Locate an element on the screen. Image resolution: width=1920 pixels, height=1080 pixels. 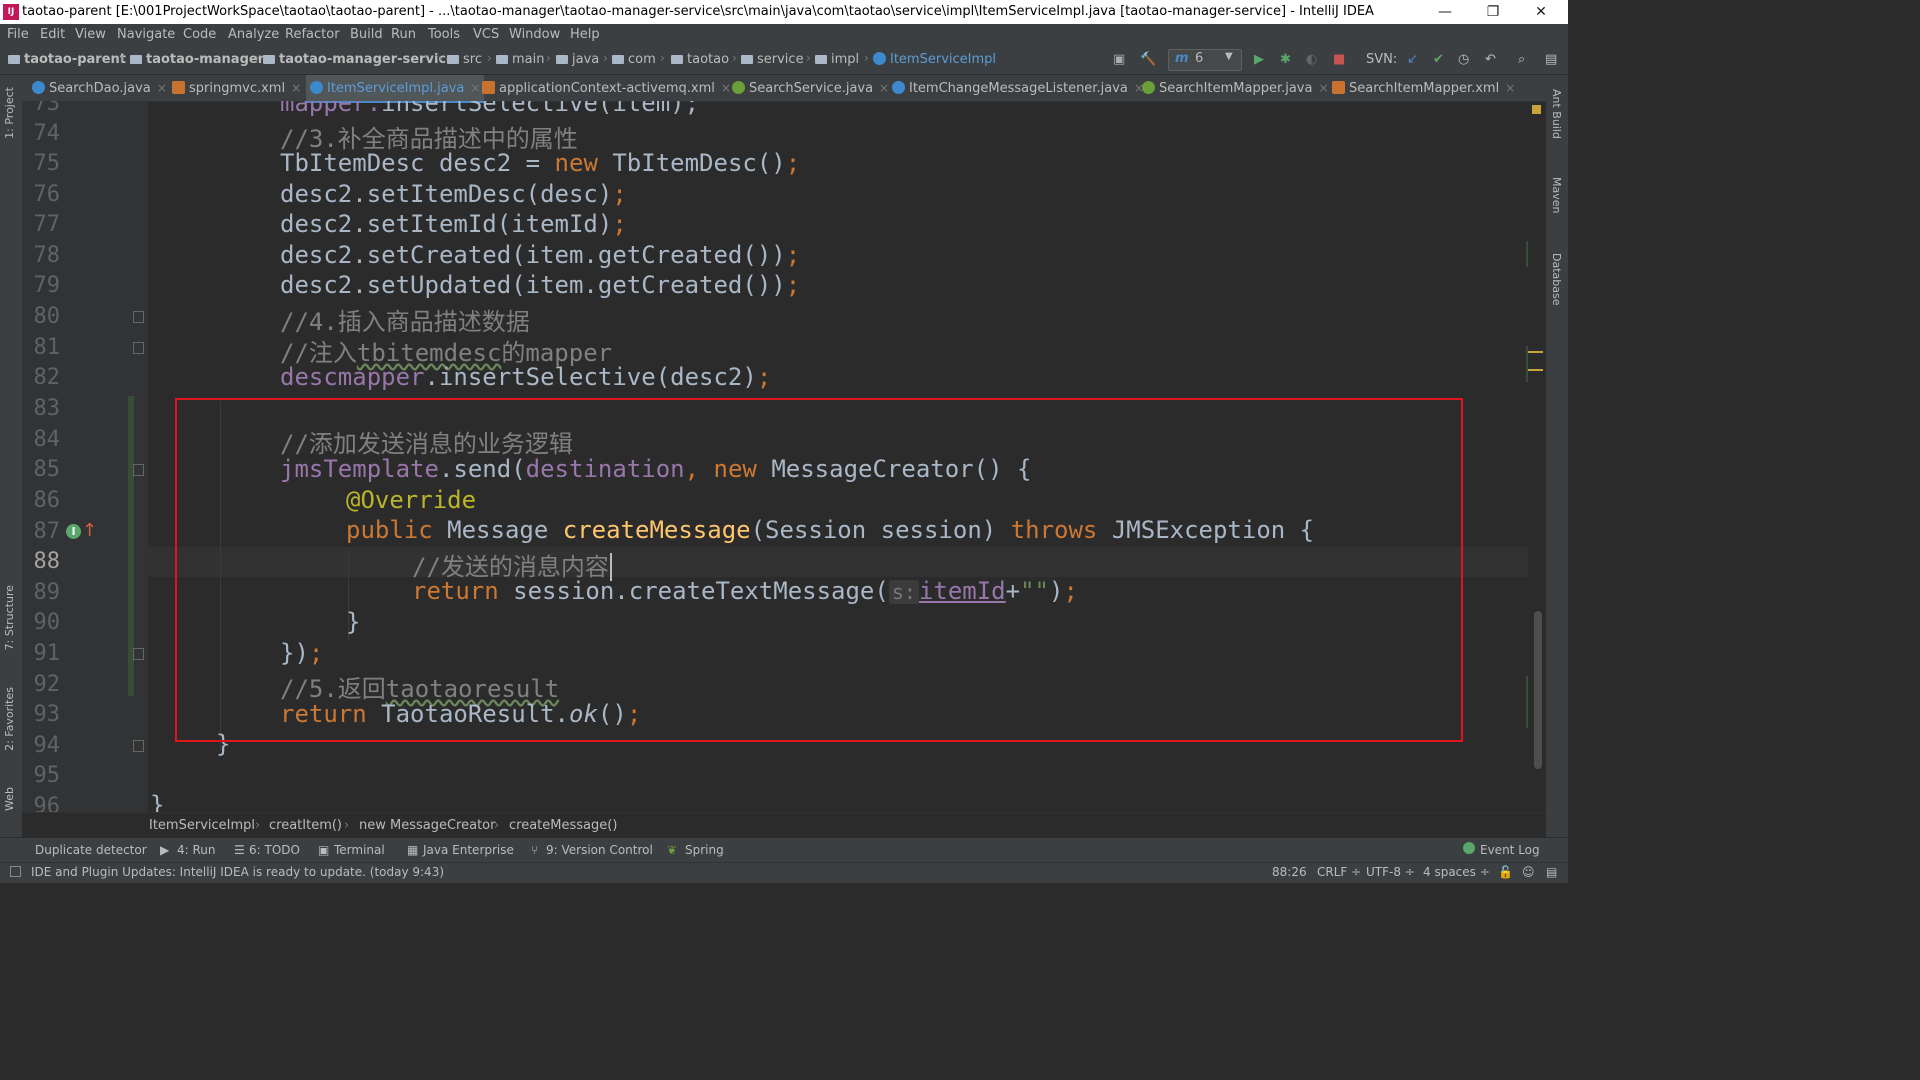
tab-searchservice: SearchService.java × is located at coordinates (810, 88).